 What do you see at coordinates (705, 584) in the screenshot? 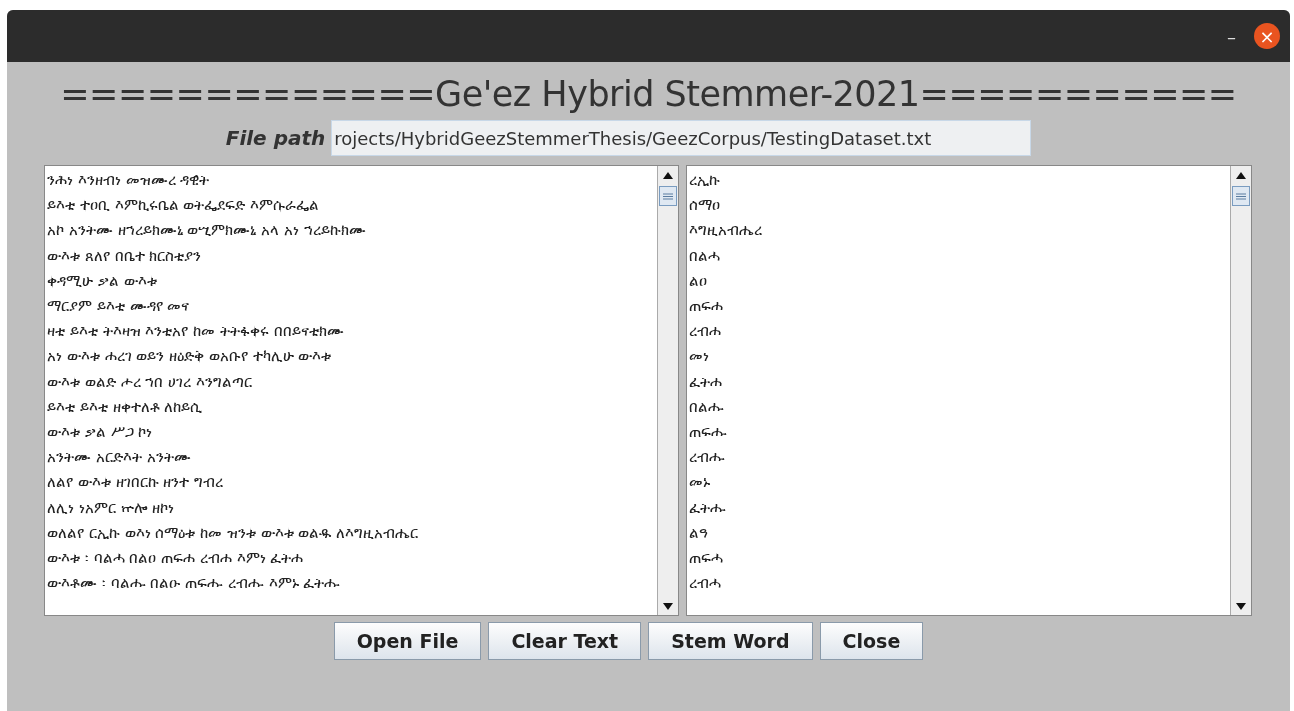
I see `text-line: ረብሓ` at bounding box center [705, 584].